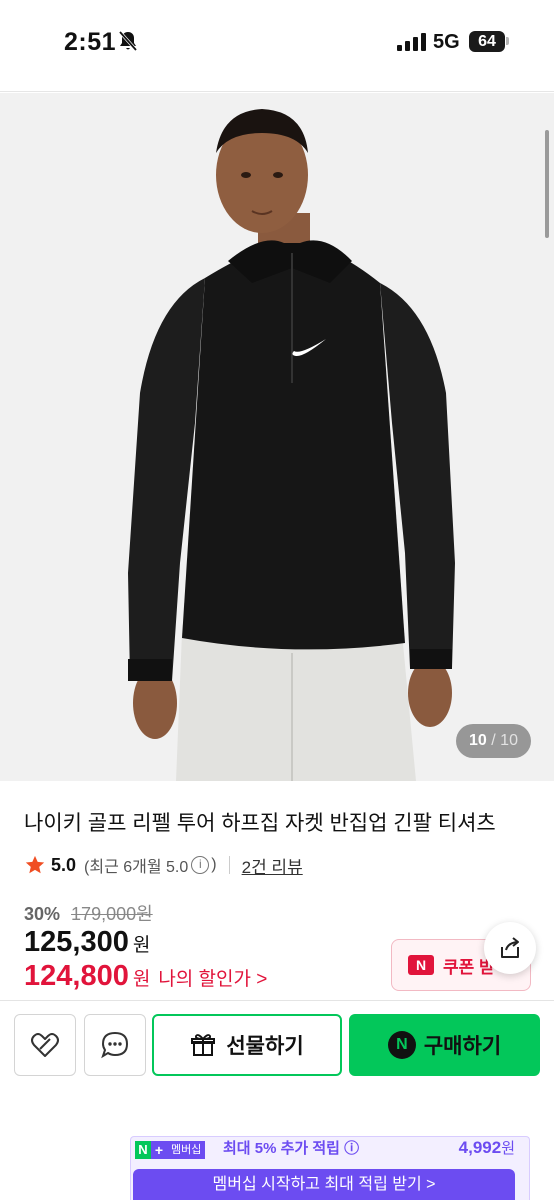 The width and height of the screenshot is (554, 1200). I want to click on battery-indicator: 64, so click(487, 41).